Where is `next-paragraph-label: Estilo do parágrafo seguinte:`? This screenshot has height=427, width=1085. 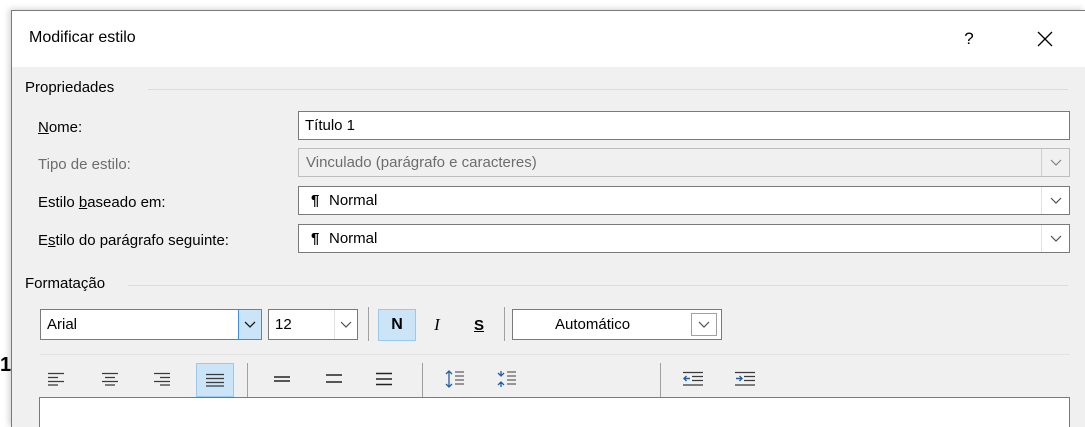
next-paragraph-label: Estilo do parágrafo seguinte: is located at coordinates (133, 240).